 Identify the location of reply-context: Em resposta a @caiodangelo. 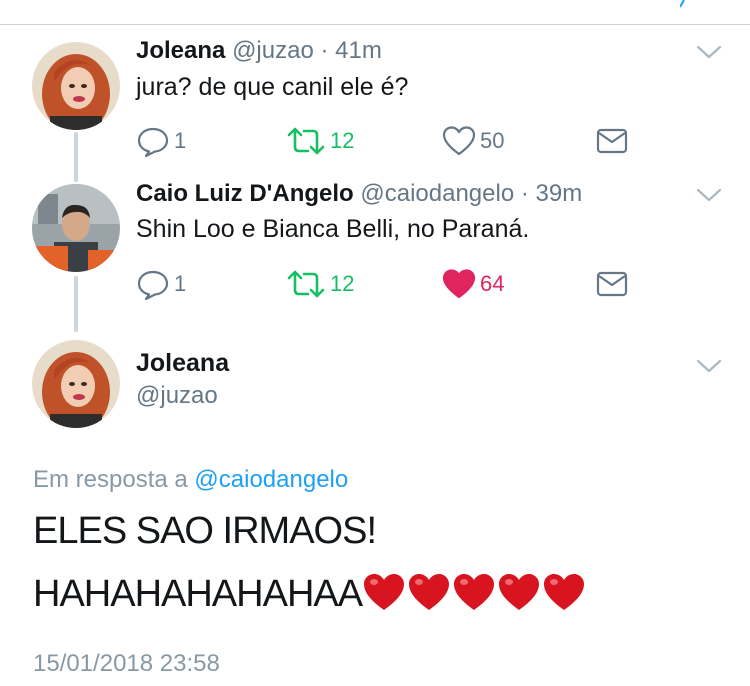
(190, 480).